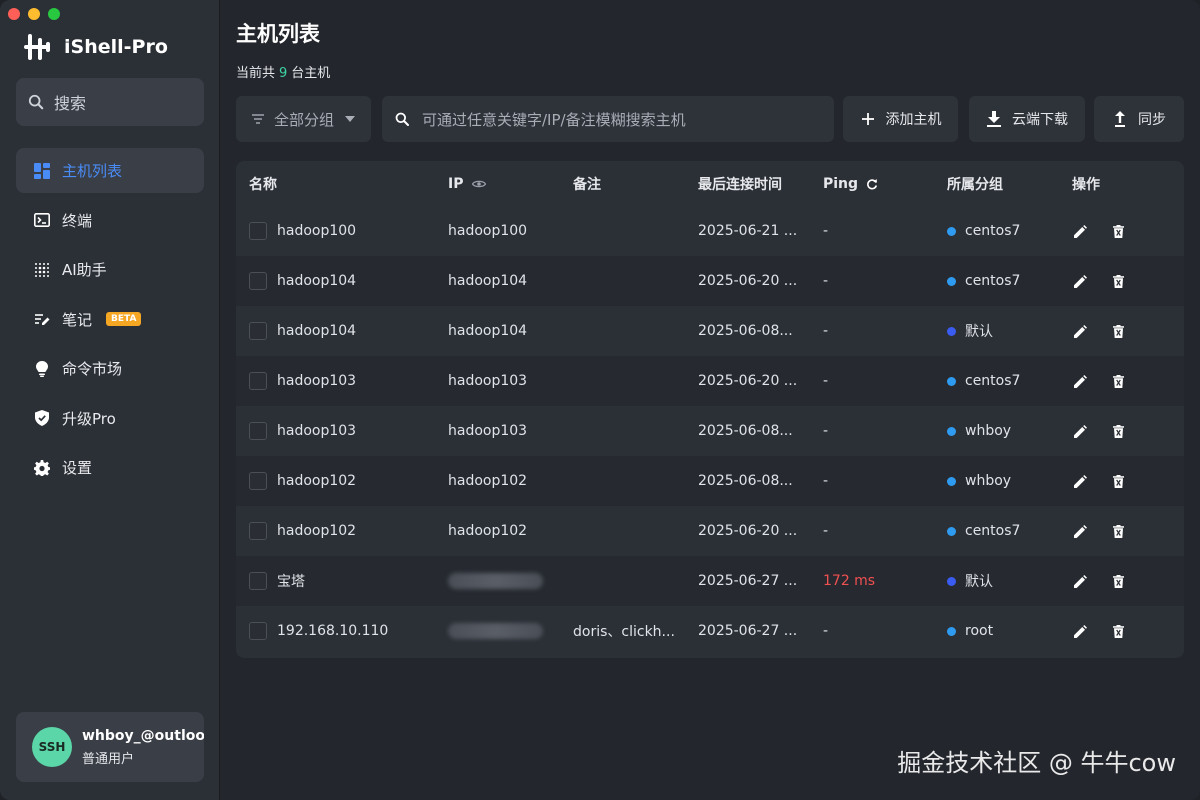  What do you see at coordinates (497, 531) in the screenshot?
I see `cell-ip-wrap: hadoop102` at bounding box center [497, 531].